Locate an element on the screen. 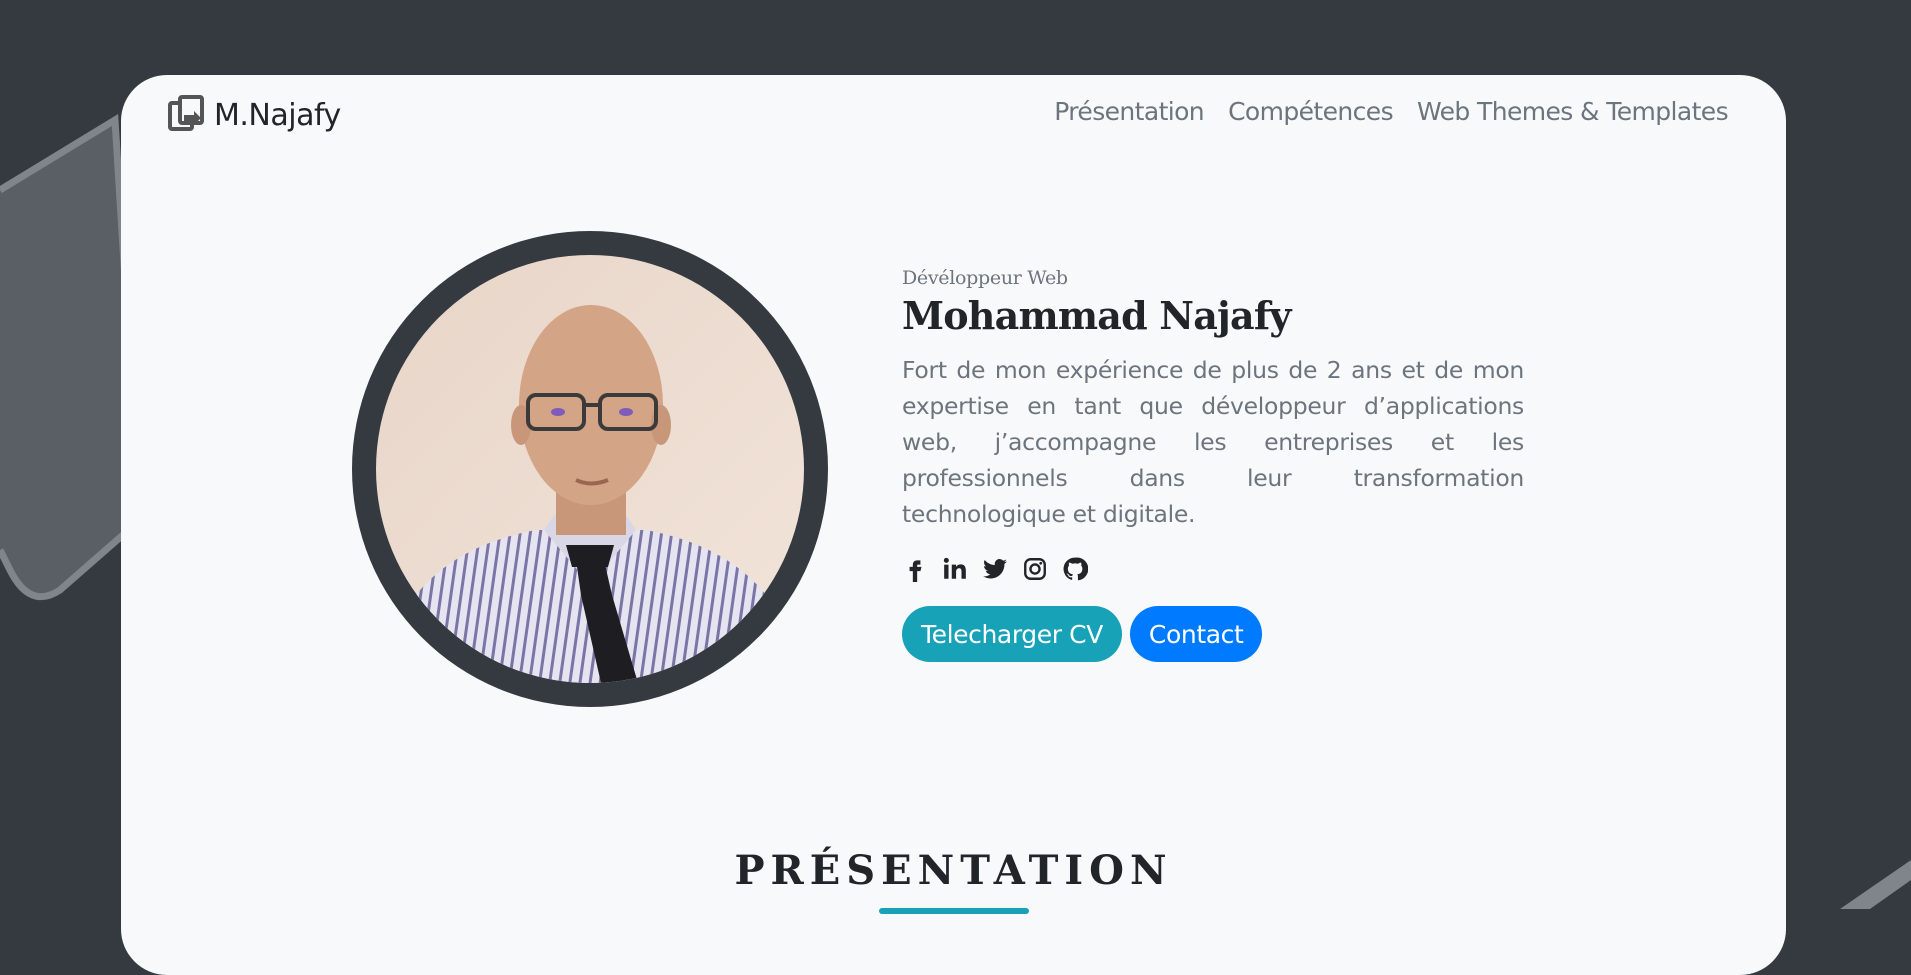 The width and height of the screenshot is (1911, 975). job-title: Dévéloppeur Web is located at coordinates (985, 278).